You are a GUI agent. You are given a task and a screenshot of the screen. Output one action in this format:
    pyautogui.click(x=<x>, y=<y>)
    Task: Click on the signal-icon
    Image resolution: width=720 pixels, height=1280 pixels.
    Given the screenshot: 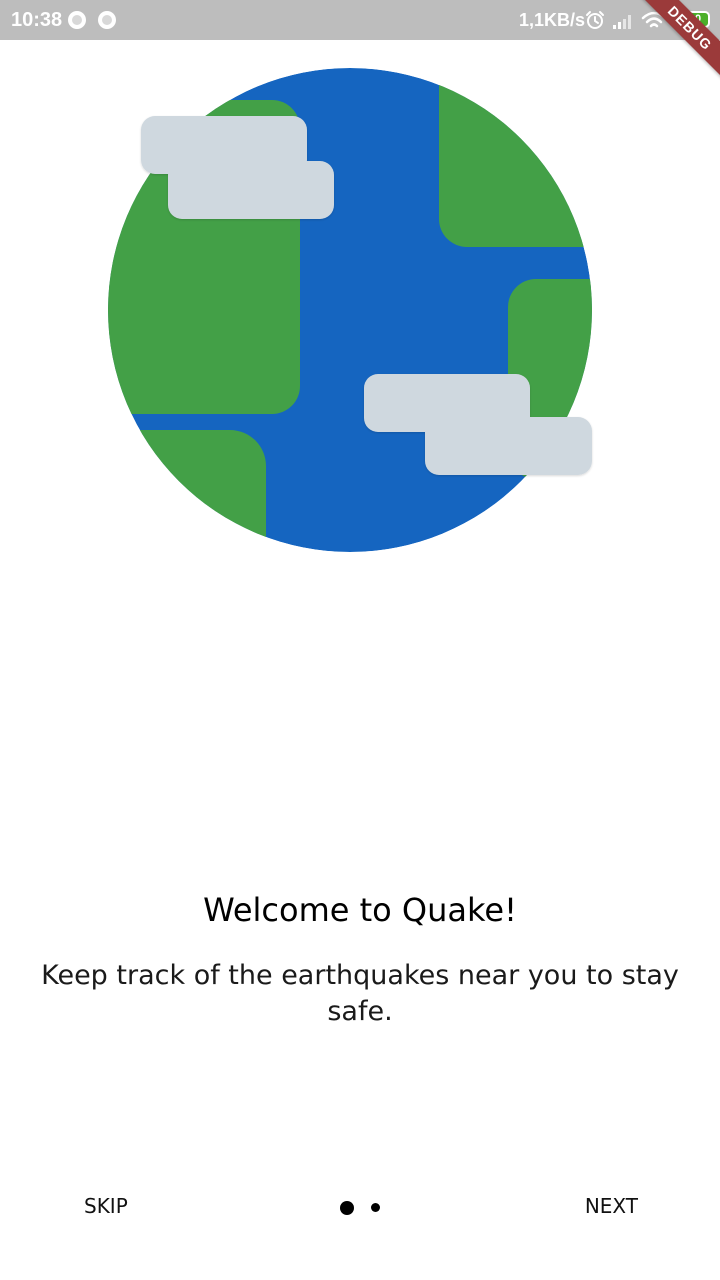 What is the action you would take?
    pyautogui.click(x=622, y=22)
    